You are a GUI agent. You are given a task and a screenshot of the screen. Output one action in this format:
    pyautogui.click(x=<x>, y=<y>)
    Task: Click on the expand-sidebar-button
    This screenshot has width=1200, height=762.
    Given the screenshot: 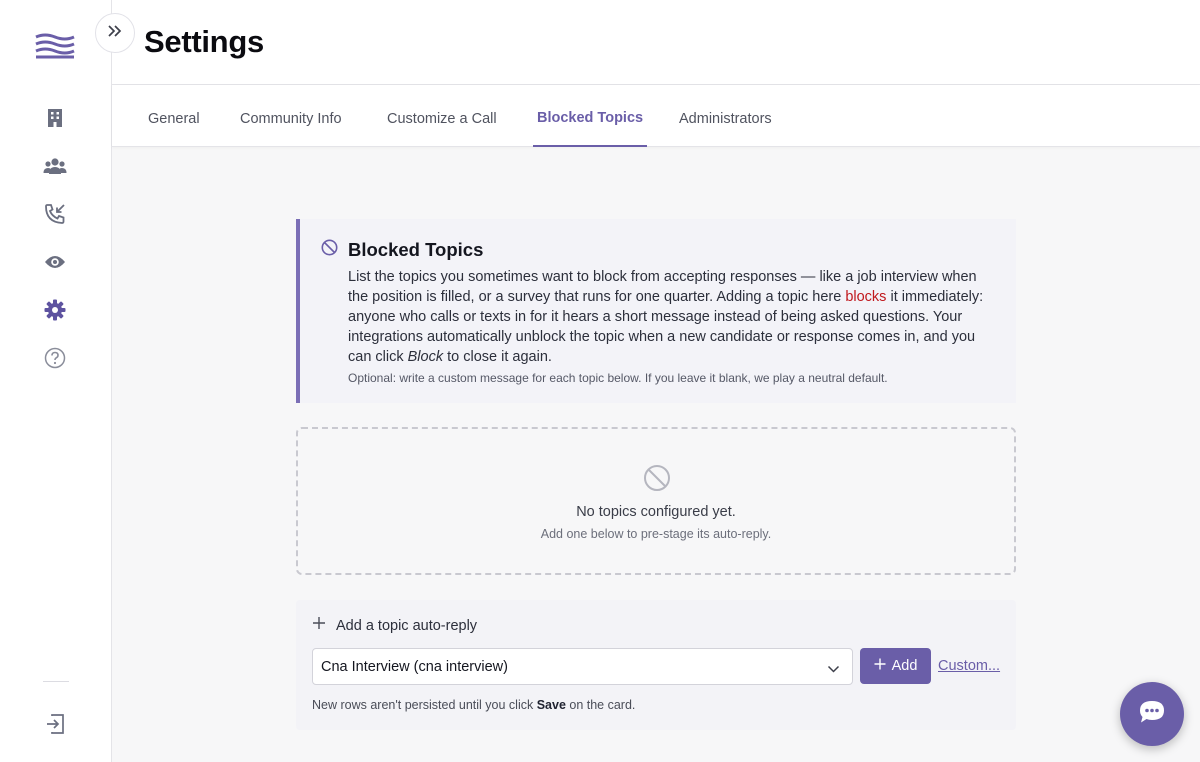 What is the action you would take?
    pyautogui.click(x=115, y=33)
    